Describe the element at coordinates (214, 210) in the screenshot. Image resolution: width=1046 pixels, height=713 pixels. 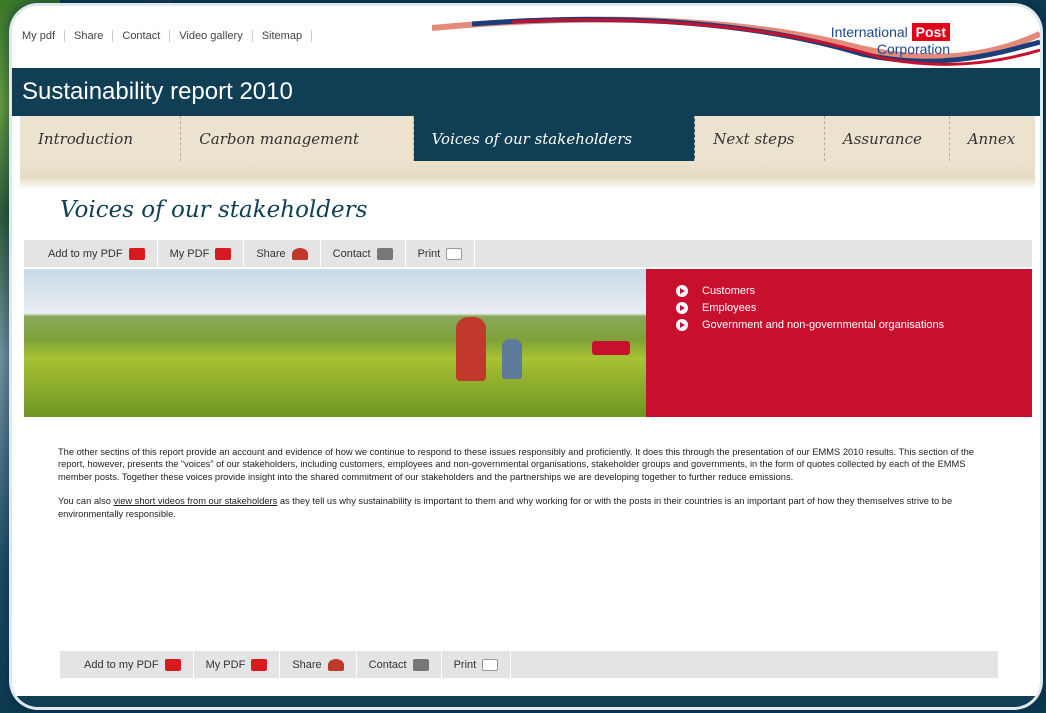
I see `page-title: Voices of our stakeholders` at that location.